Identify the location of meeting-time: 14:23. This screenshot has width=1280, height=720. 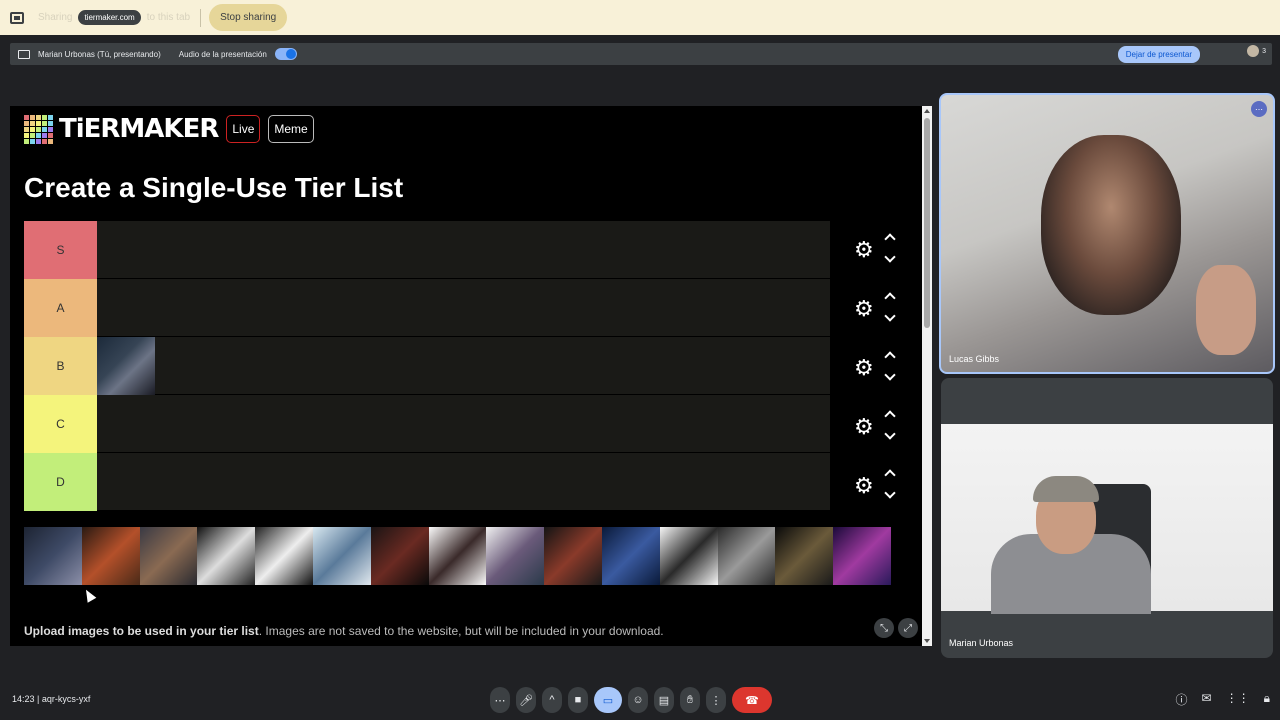
(23, 699).